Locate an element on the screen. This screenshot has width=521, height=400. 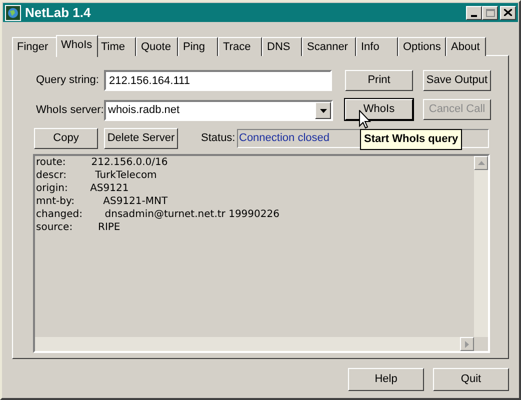
minimize-button is located at coordinates (474, 13).